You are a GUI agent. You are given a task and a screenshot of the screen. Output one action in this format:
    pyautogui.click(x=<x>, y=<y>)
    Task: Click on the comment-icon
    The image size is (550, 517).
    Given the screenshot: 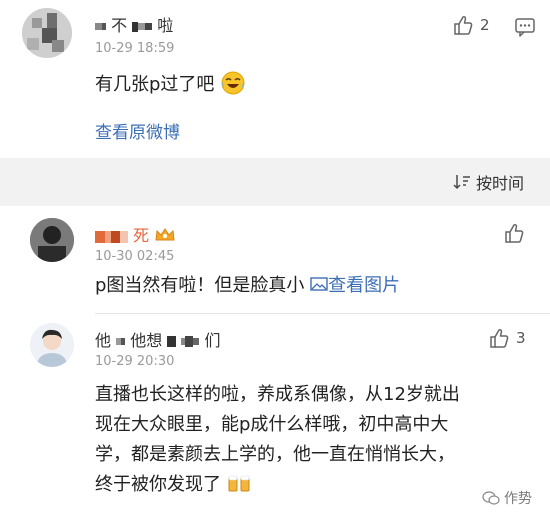 What is the action you would take?
    pyautogui.click(x=525, y=27)
    